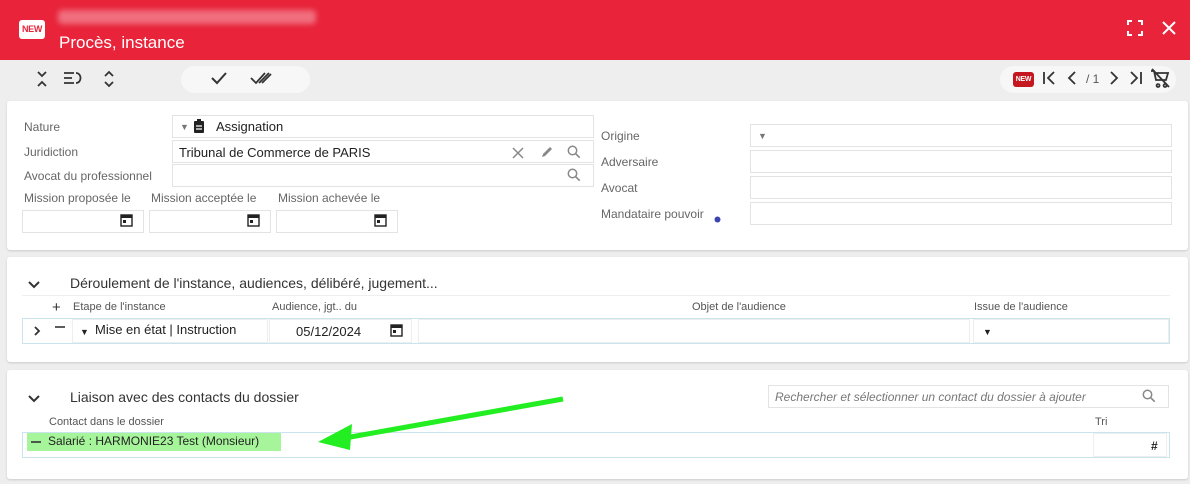 Image resolution: width=1190 pixels, height=484 pixels. Describe the element at coordinates (441, 423) in the screenshot. I see `annotation-arrow` at that location.